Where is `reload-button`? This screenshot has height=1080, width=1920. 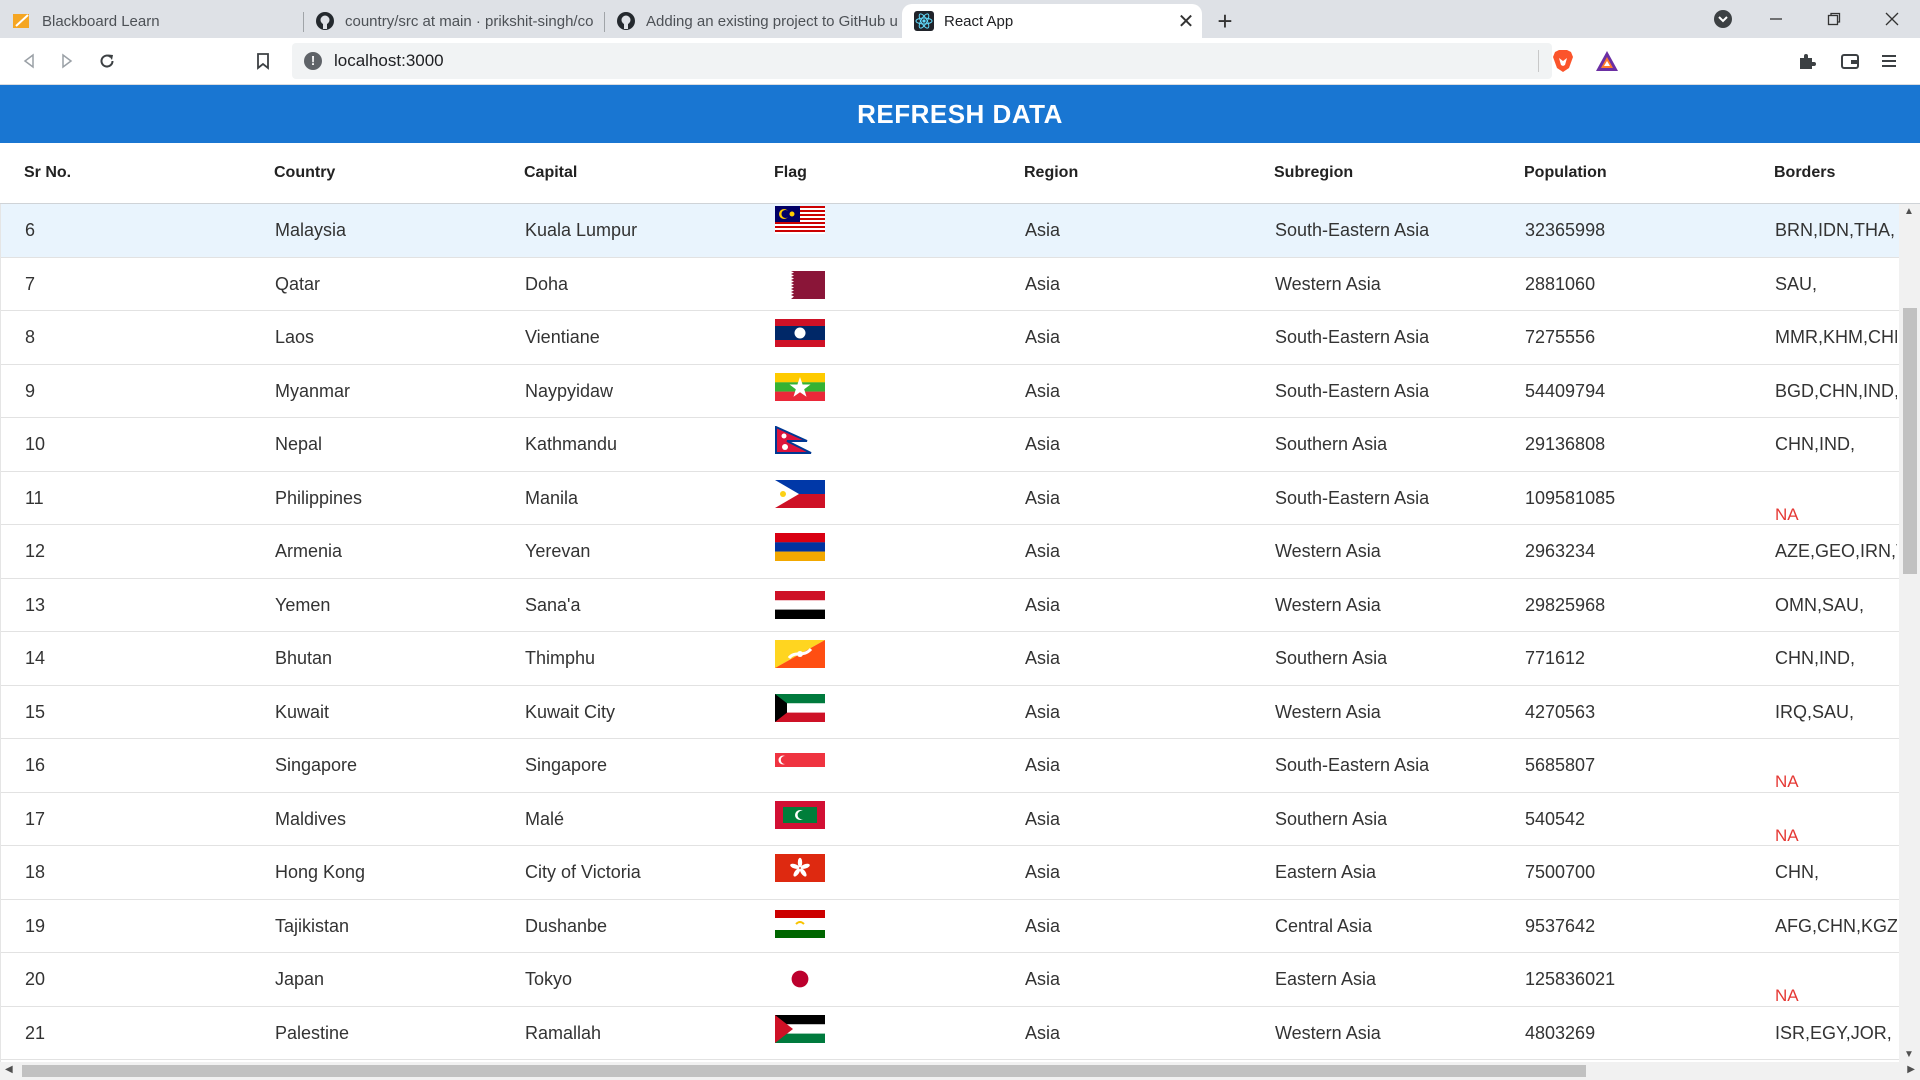 reload-button is located at coordinates (107, 61).